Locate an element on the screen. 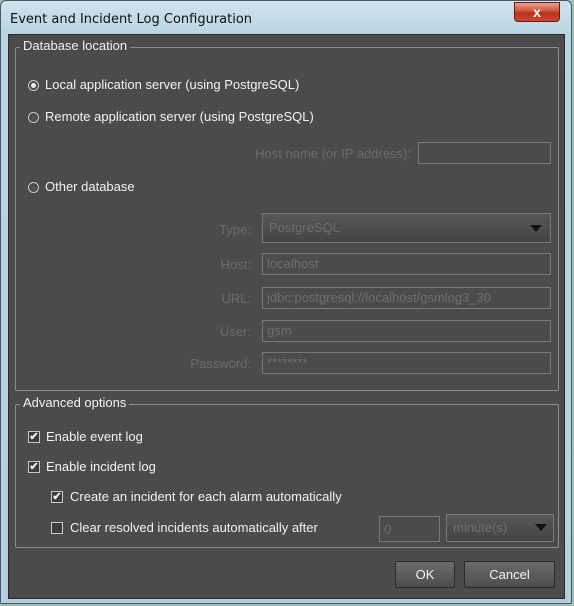  advanced-options-legend: Advanced options is located at coordinates (75, 402).